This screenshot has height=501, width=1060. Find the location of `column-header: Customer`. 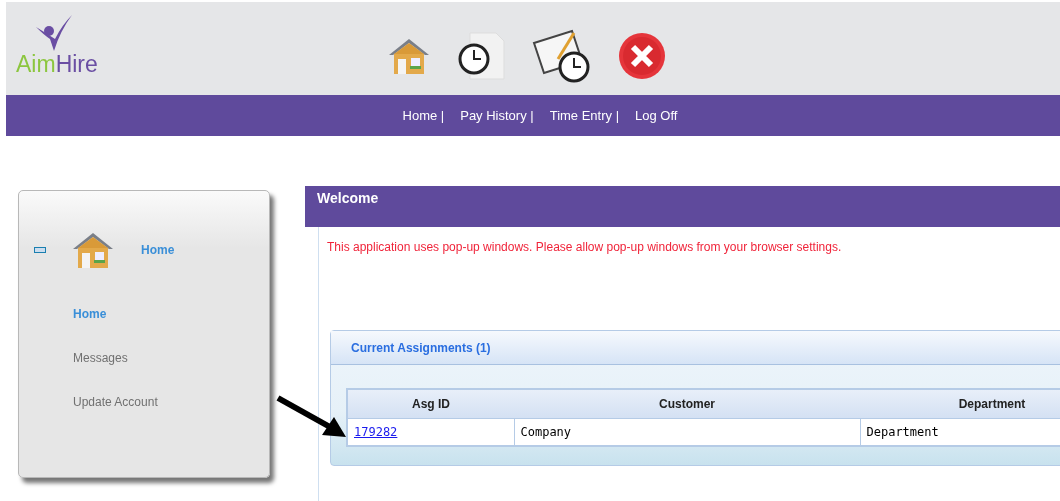

column-header: Customer is located at coordinates (687, 404).